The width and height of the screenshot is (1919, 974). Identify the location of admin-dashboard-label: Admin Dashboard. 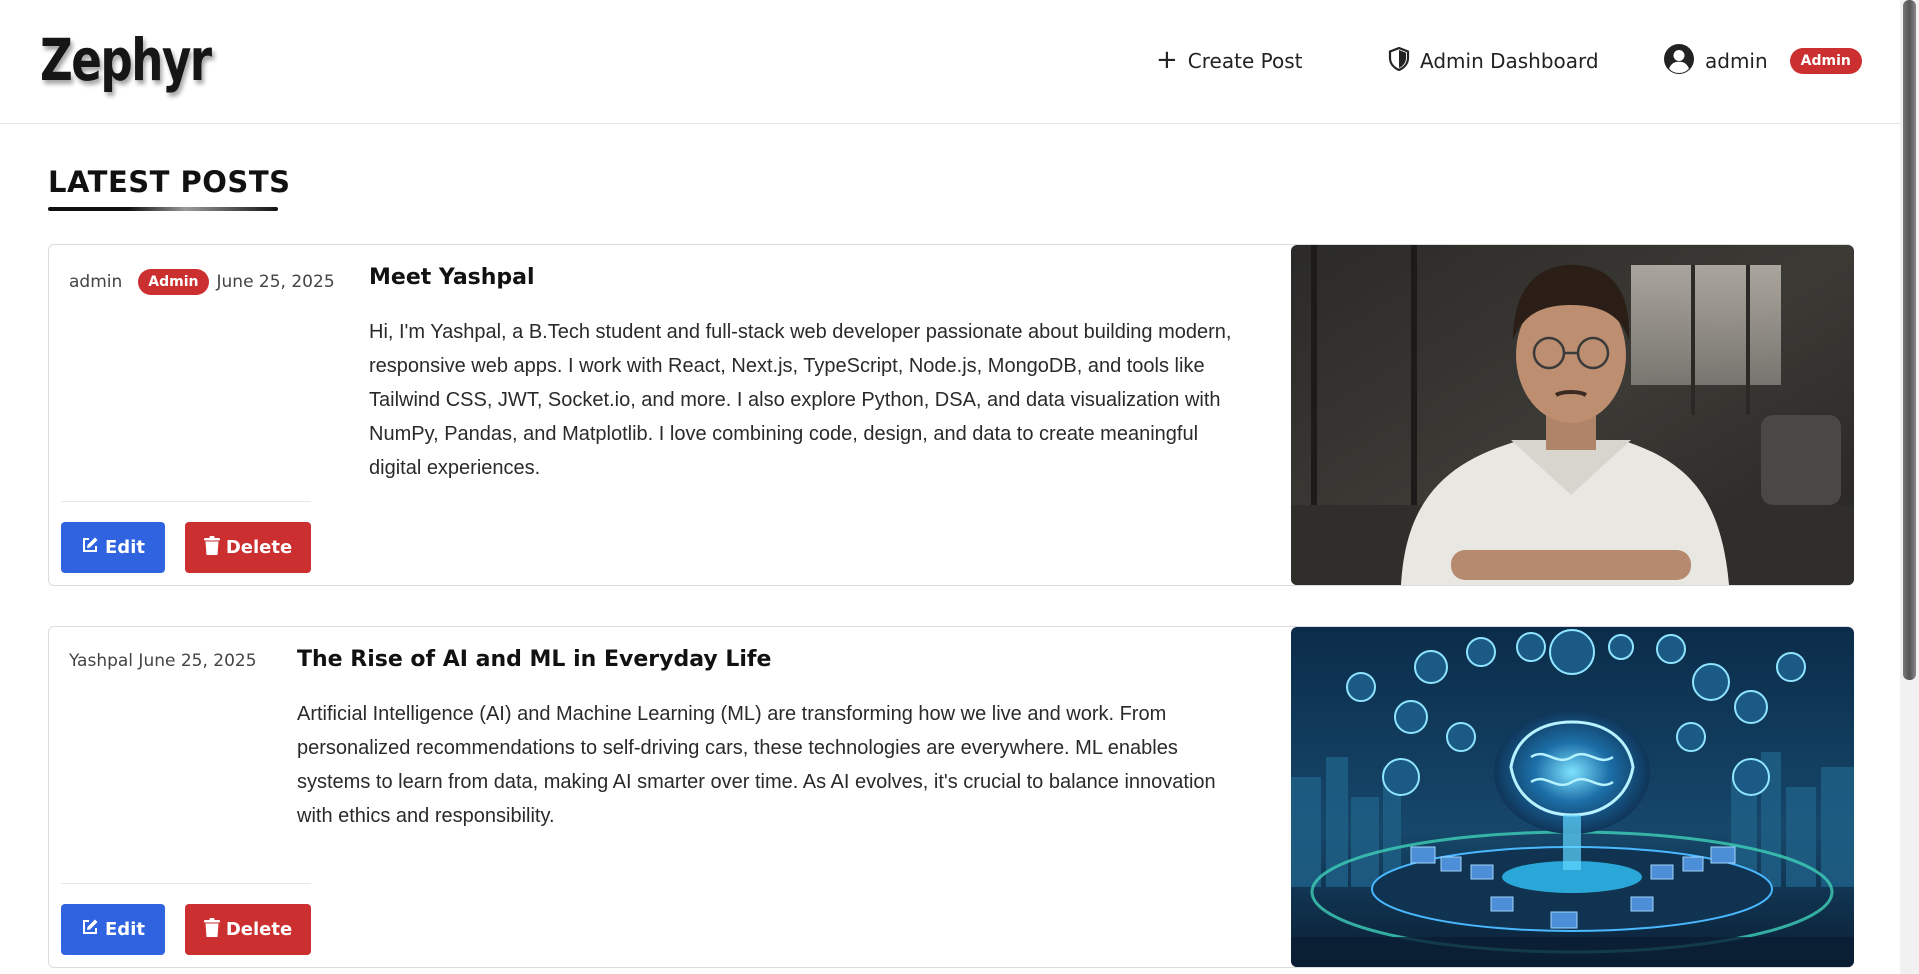
(1509, 61).